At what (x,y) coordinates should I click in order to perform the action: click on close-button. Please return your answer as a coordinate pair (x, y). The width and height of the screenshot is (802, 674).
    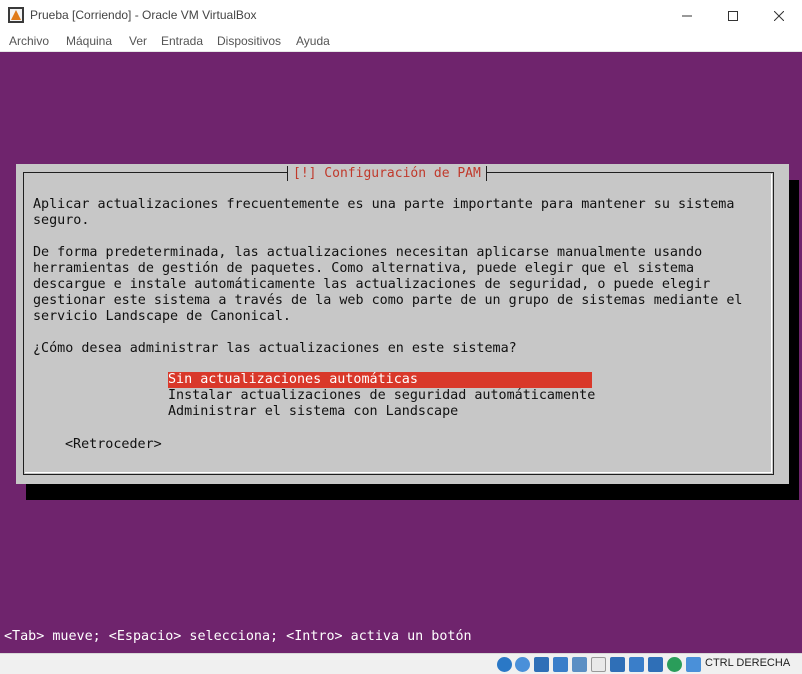
    Looking at the image, I should click on (779, 15).